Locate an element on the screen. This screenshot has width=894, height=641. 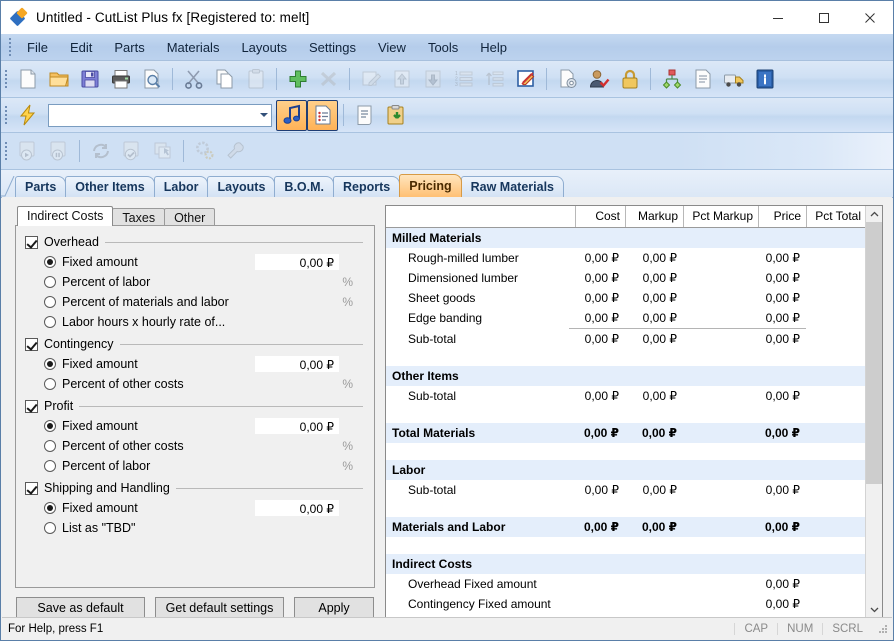
print-preview-icon is located at coordinates (151, 79).